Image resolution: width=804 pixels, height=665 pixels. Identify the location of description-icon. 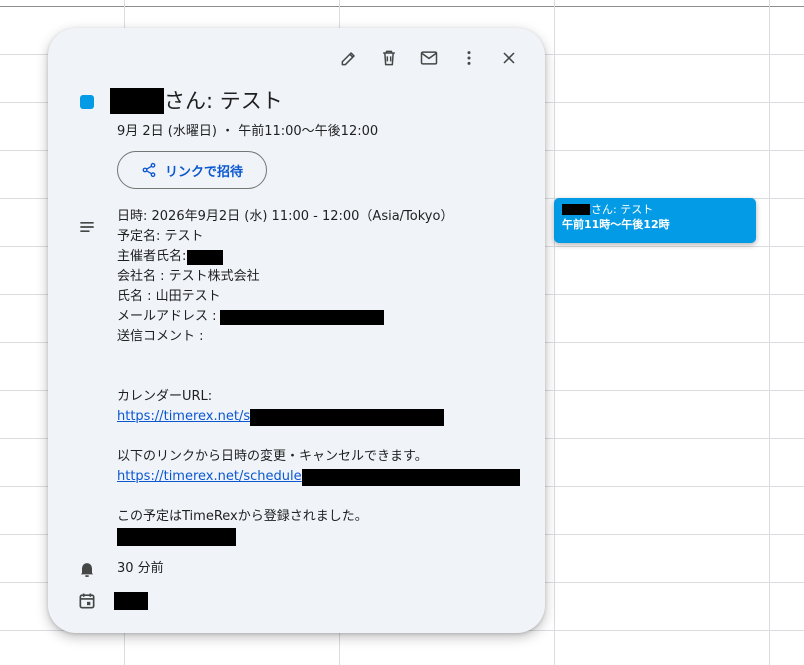
(87, 227).